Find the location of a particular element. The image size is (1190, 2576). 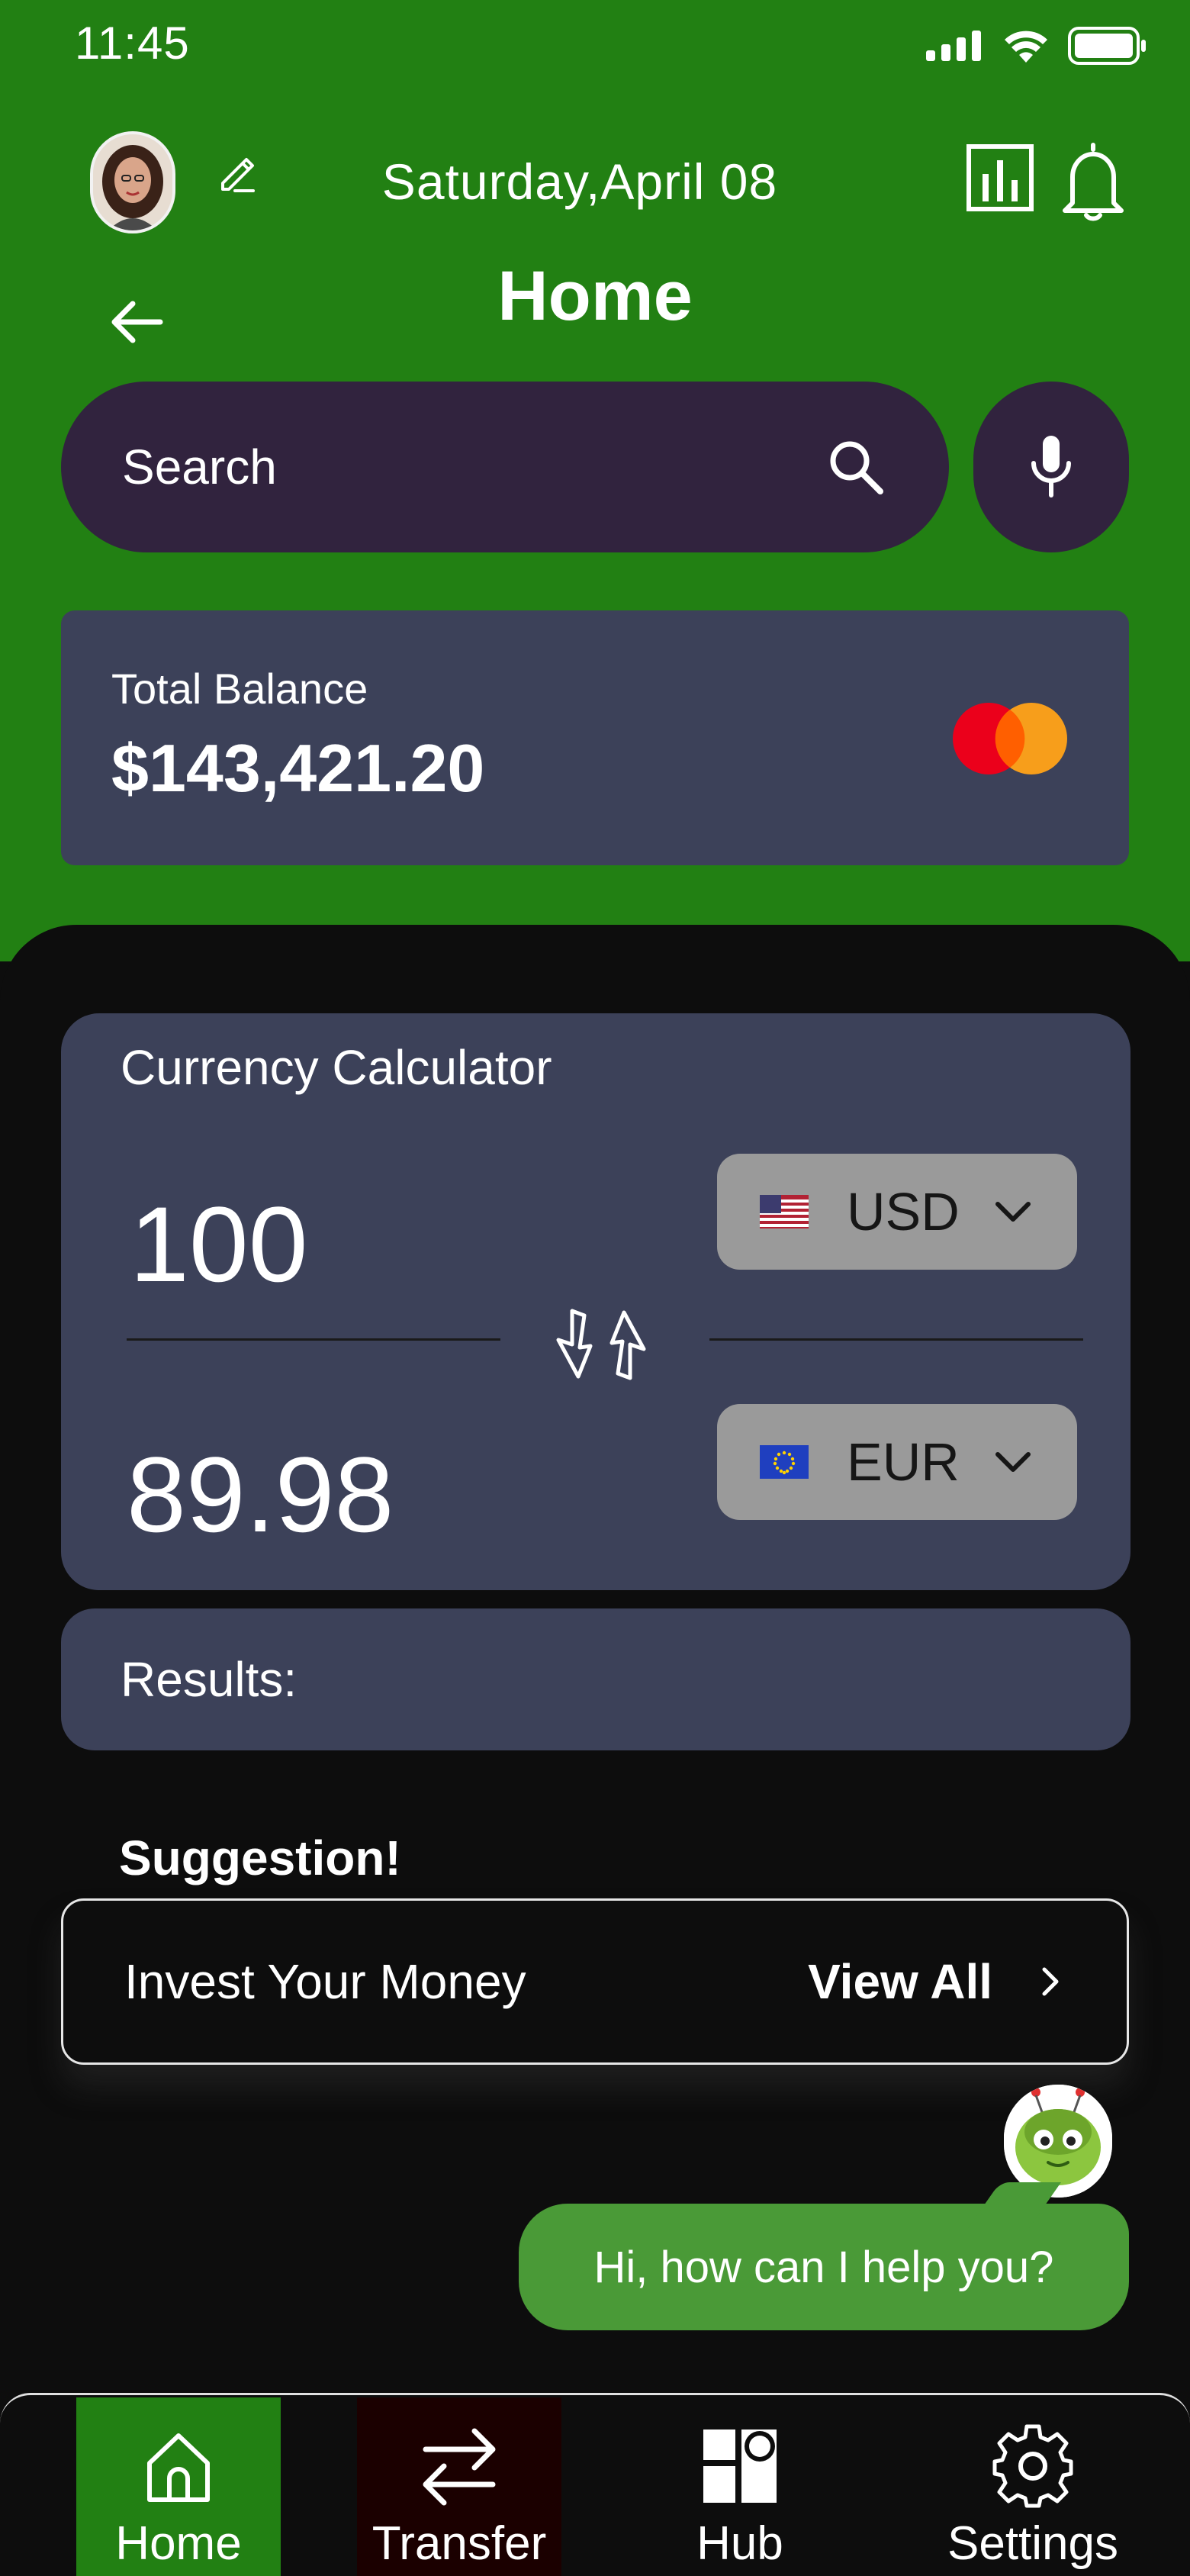

to-currency-code: EUR is located at coordinates (903, 1462).